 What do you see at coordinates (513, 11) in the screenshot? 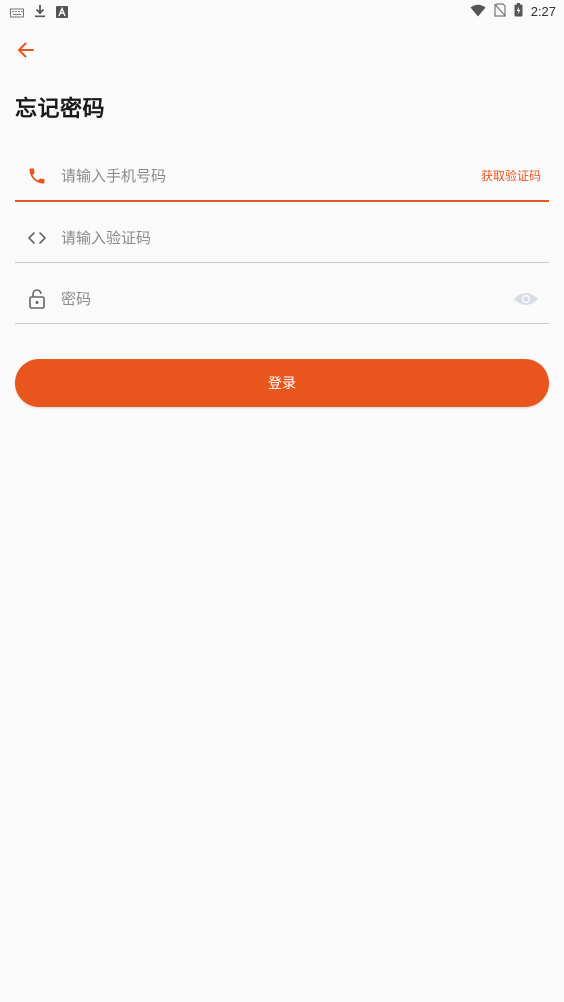
I see `status-bar-right: 2:27` at bounding box center [513, 11].